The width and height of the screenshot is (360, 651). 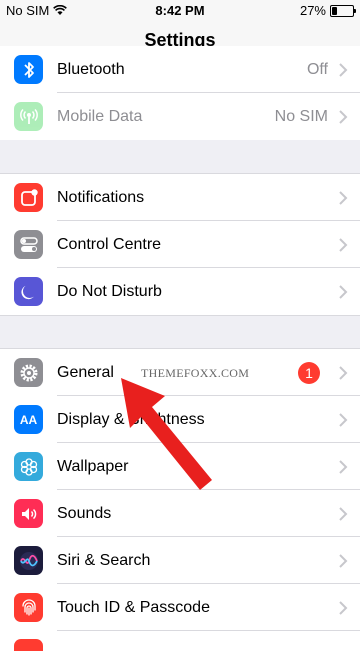 What do you see at coordinates (166, 434) in the screenshot?
I see `annotation-arrow-icon` at bounding box center [166, 434].